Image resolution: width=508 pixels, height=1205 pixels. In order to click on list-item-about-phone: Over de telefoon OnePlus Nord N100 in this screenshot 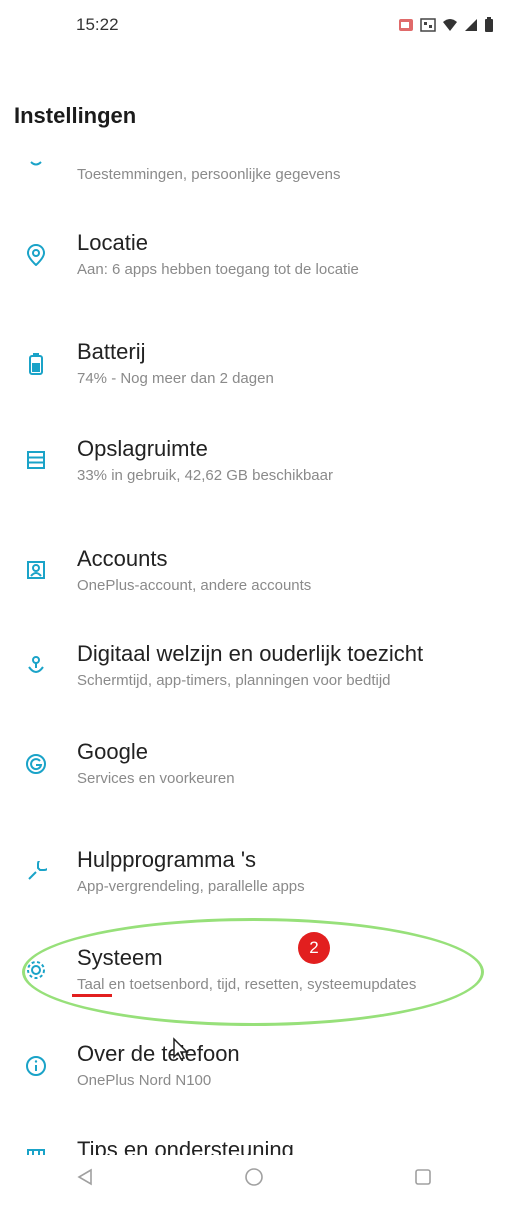, I will do `click(254, 1072)`.